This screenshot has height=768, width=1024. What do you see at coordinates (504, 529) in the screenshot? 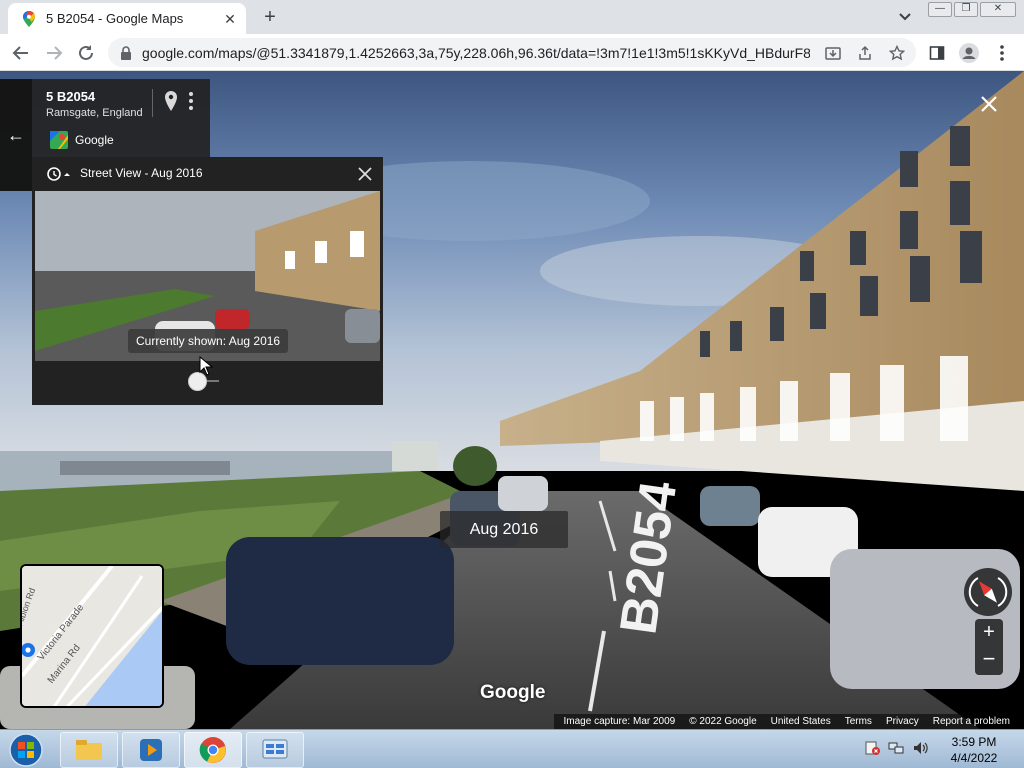
I see `capture-date-badge: Aug 2016` at bounding box center [504, 529].